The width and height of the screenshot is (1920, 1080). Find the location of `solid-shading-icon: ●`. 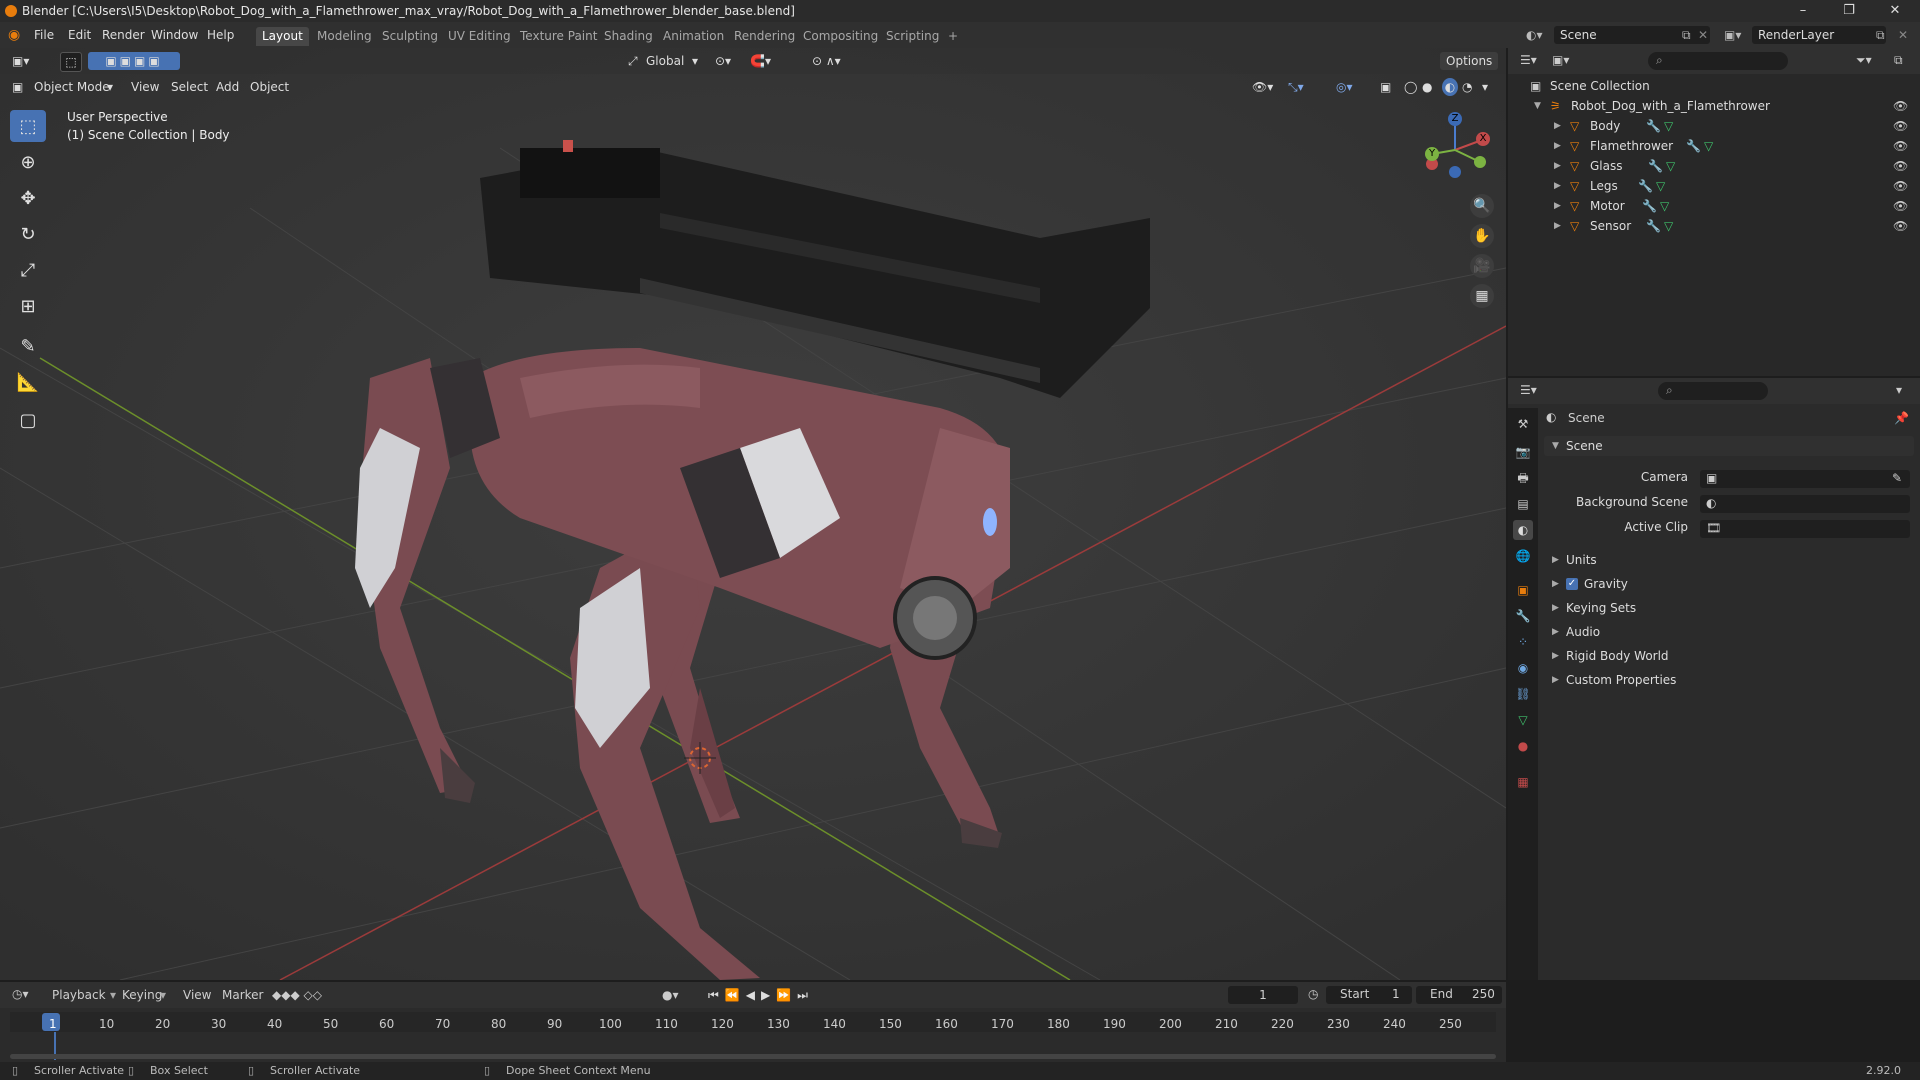

solid-shading-icon: ● is located at coordinates (1427, 87).